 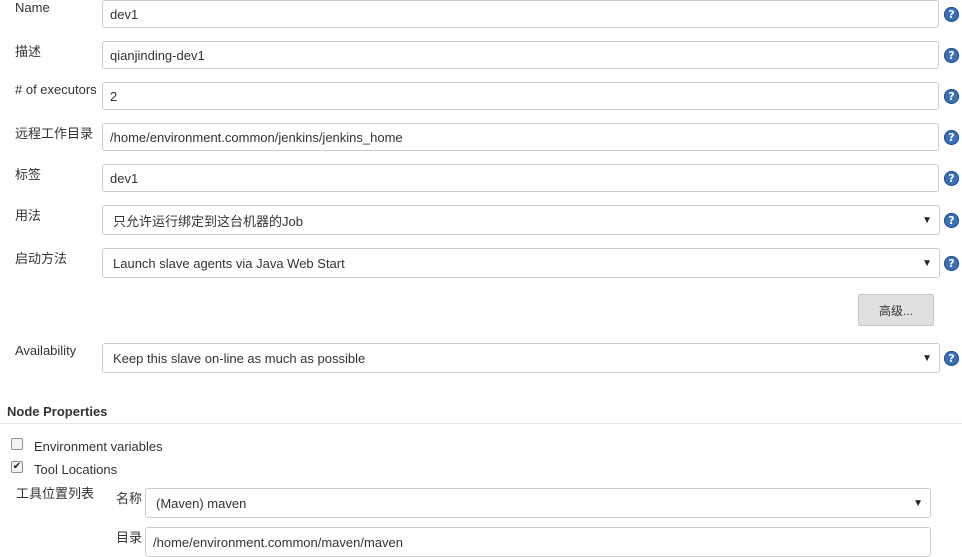 I want to click on tool-name-selected-value: (Maven) maven, so click(x=201, y=503).